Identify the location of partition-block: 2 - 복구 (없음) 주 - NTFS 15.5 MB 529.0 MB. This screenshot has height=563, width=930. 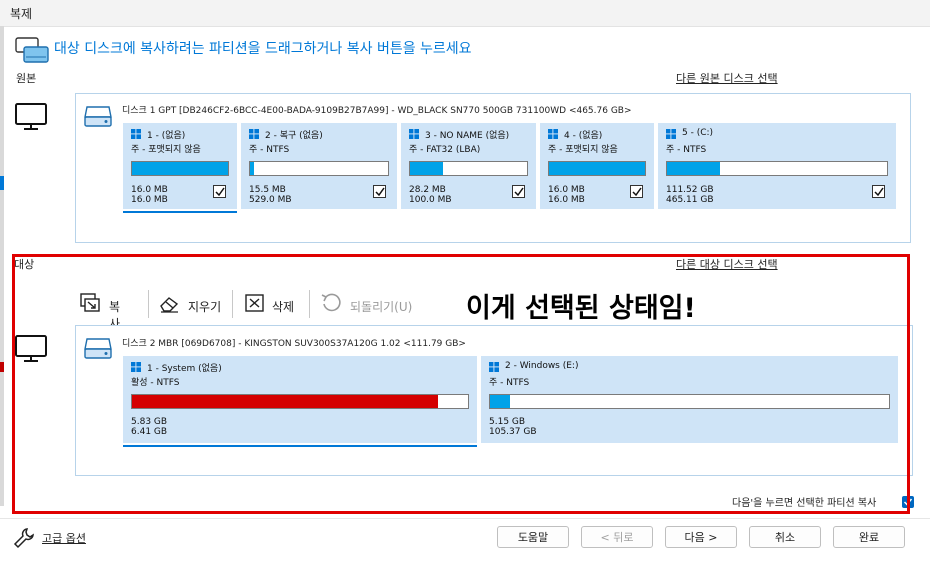
(319, 166).